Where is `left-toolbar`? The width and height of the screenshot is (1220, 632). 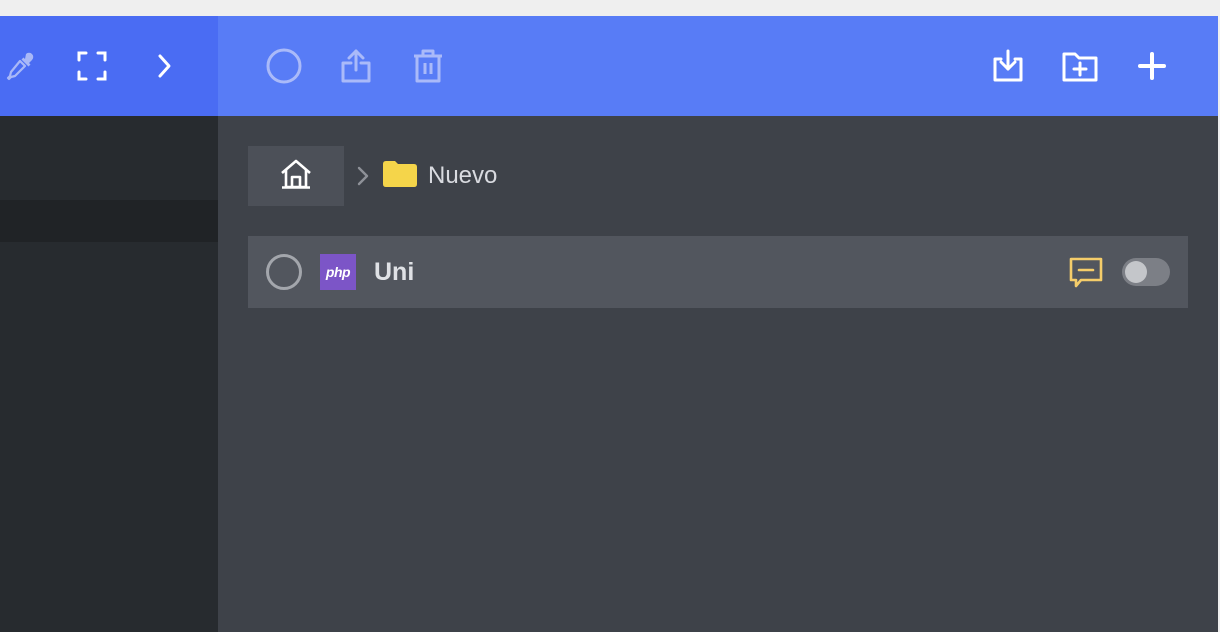 left-toolbar is located at coordinates (109, 66).